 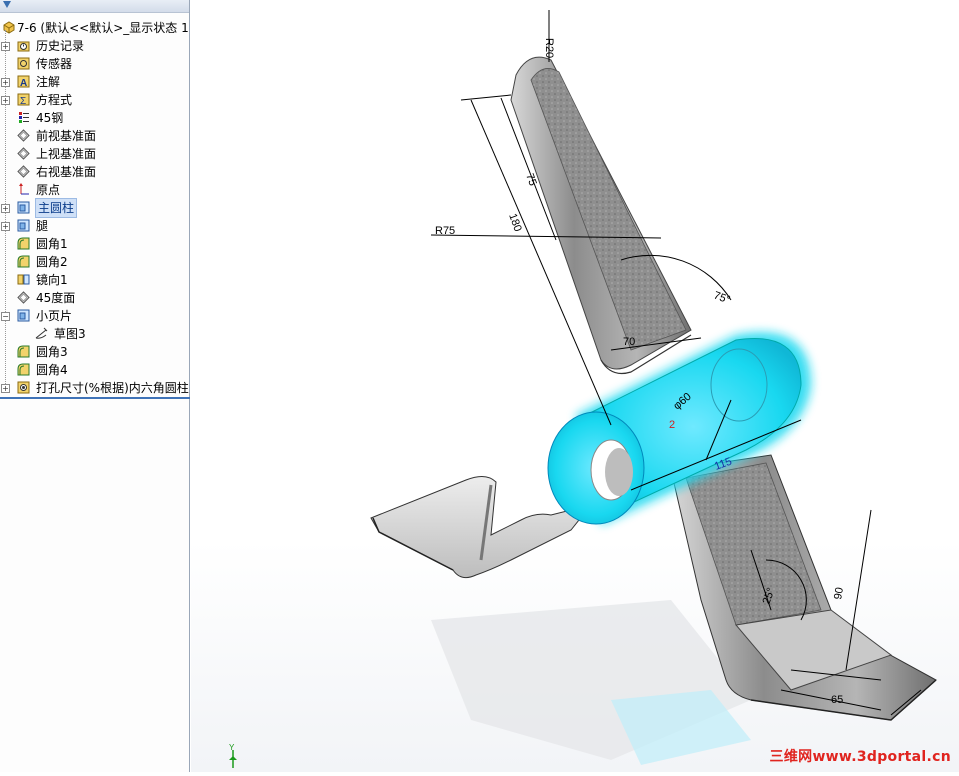 What do you see at coordinates (95, 280) in the screenshot?
I see `tree-item: 镜向1` at bounding box center [95, 280].